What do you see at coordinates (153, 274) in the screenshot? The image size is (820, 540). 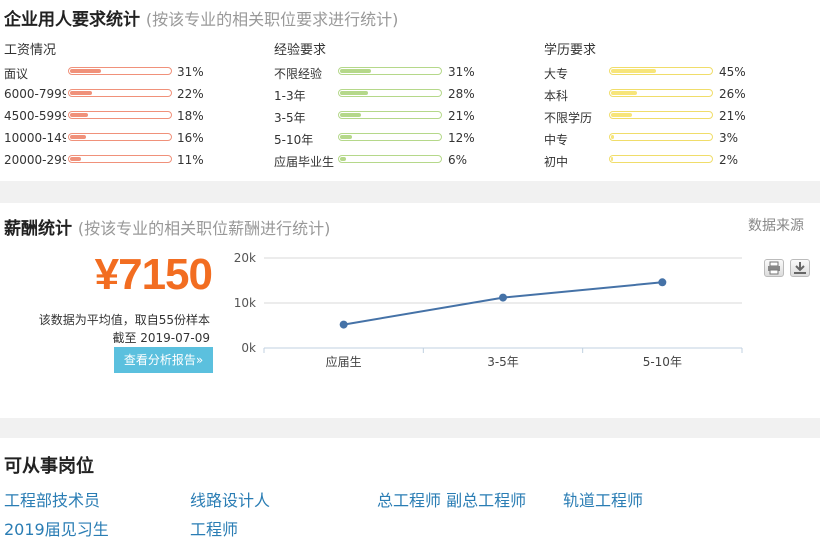 I see `average-salary: ¥7150` at bounding box center [153, 274].